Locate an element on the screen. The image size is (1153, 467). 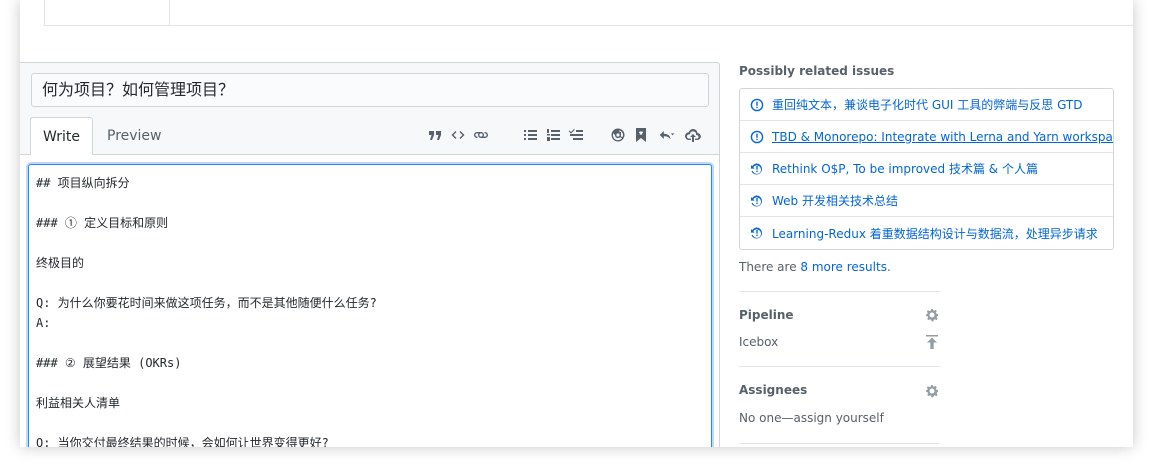
more-results-link: 8 more results is located at coordinates (843, 267).